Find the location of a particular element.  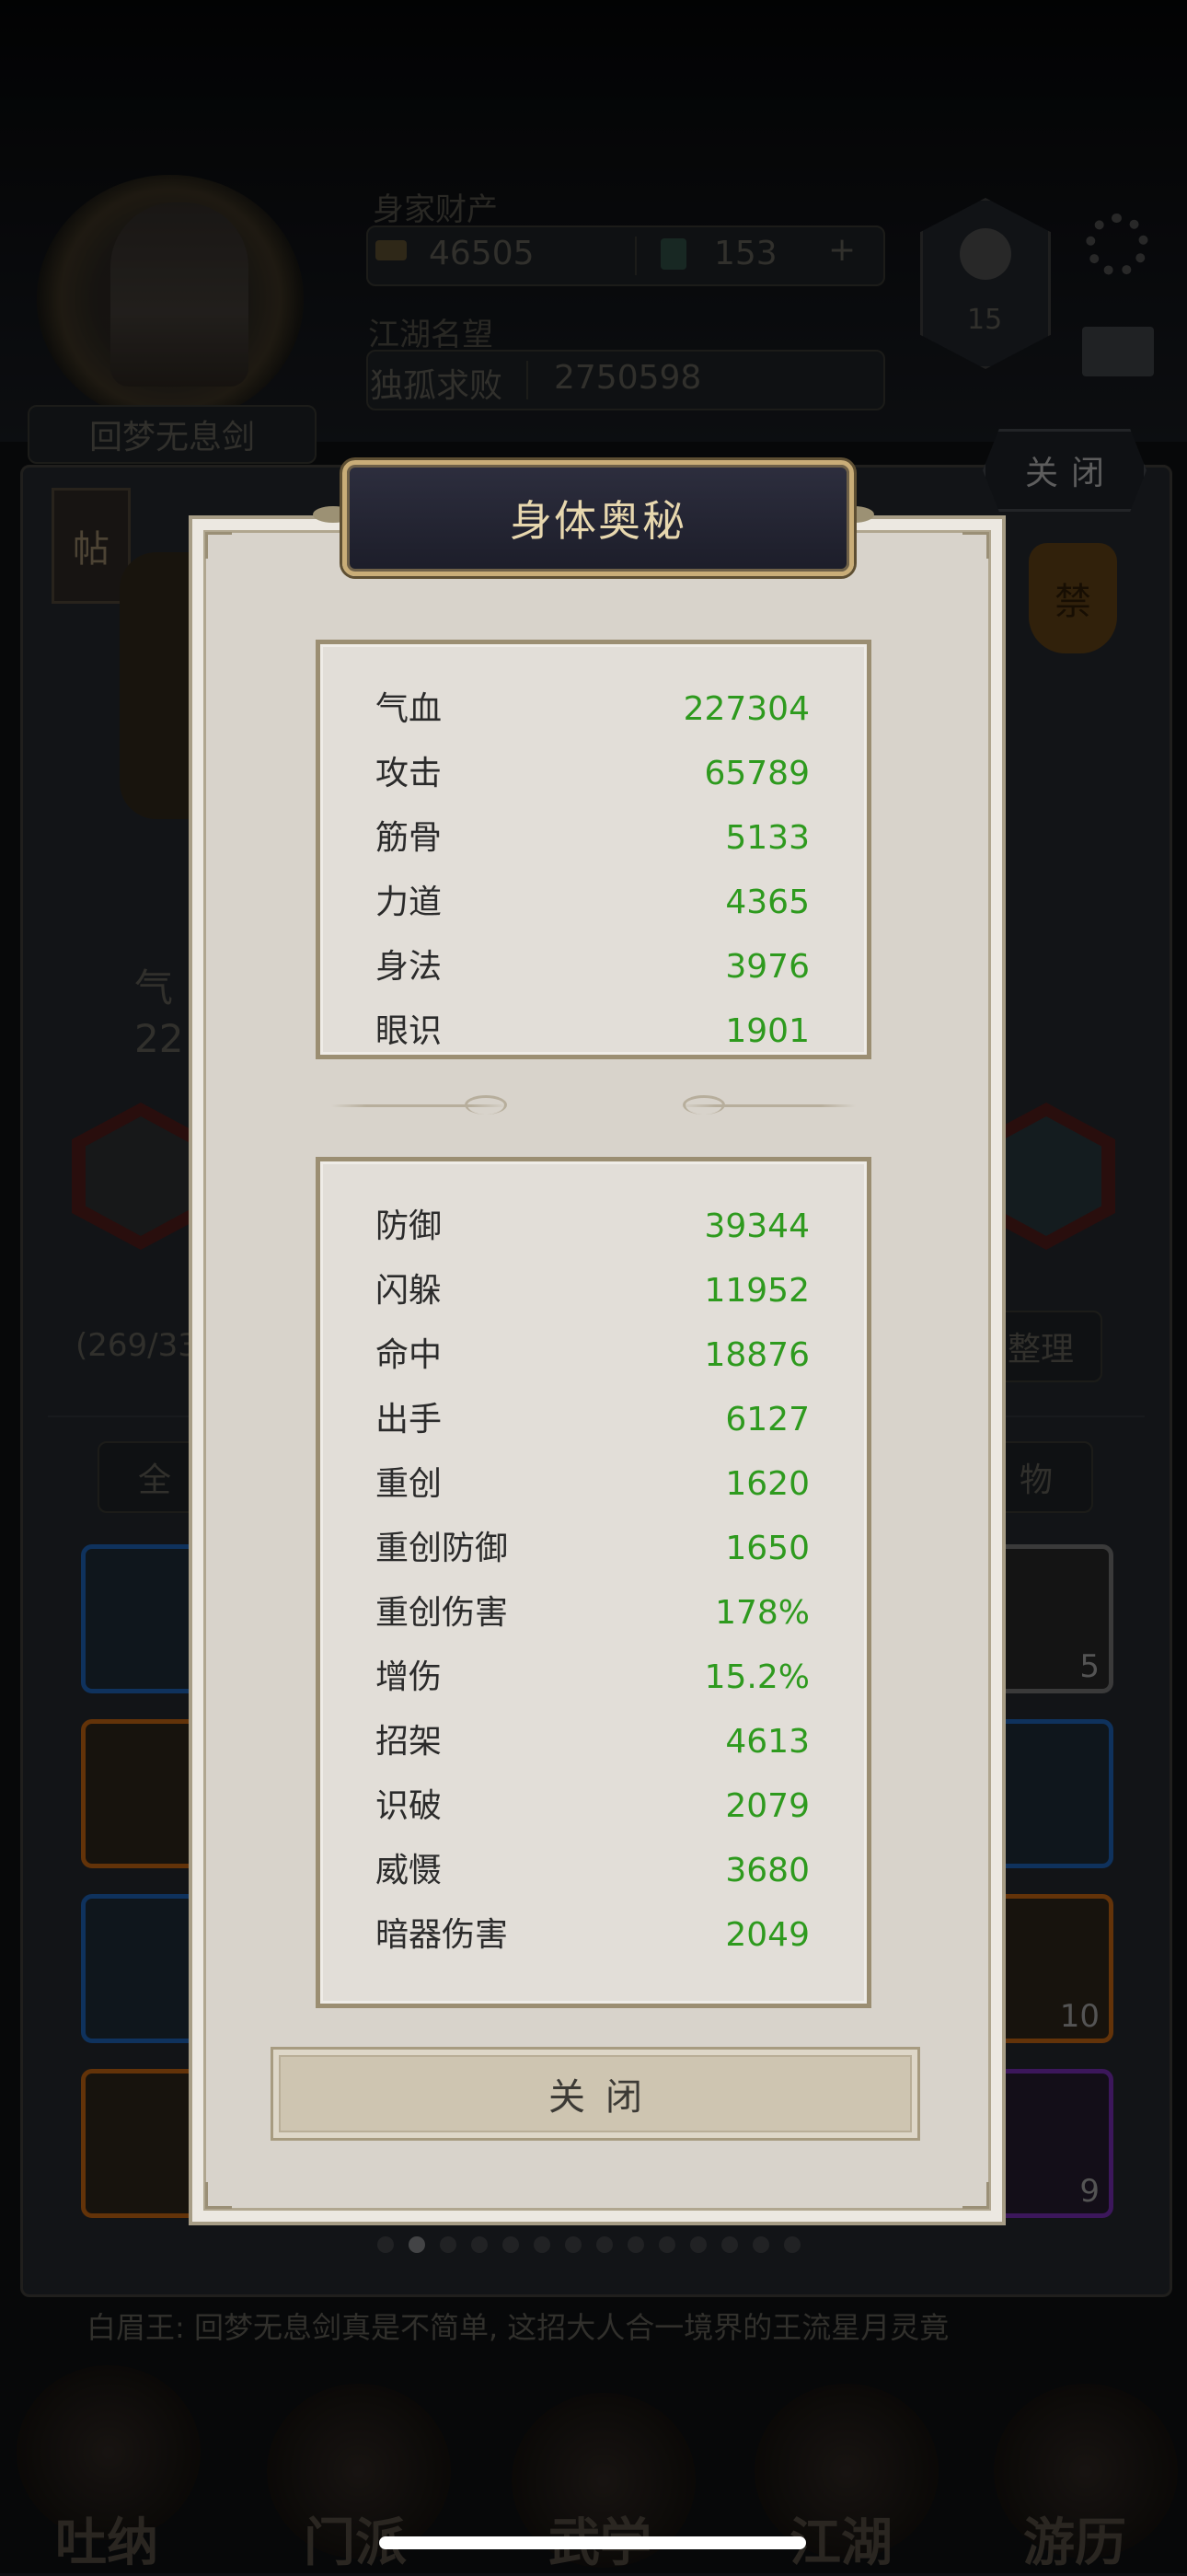

stat-value: 1620 is located at coordinates (767, 1484).